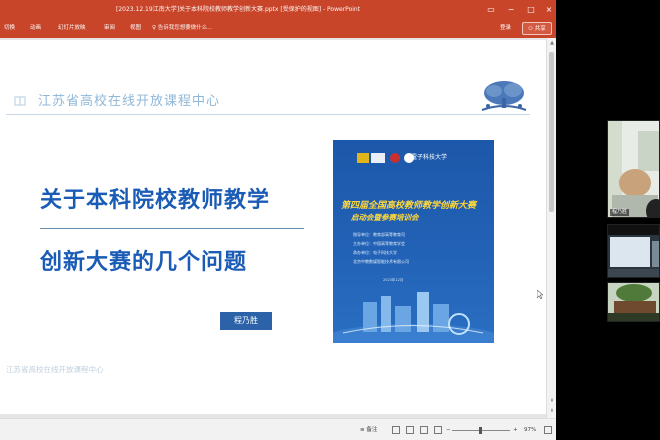 This screenshot has height=440, width=660. I want to click on reading-view-icon, so click(424, 430).